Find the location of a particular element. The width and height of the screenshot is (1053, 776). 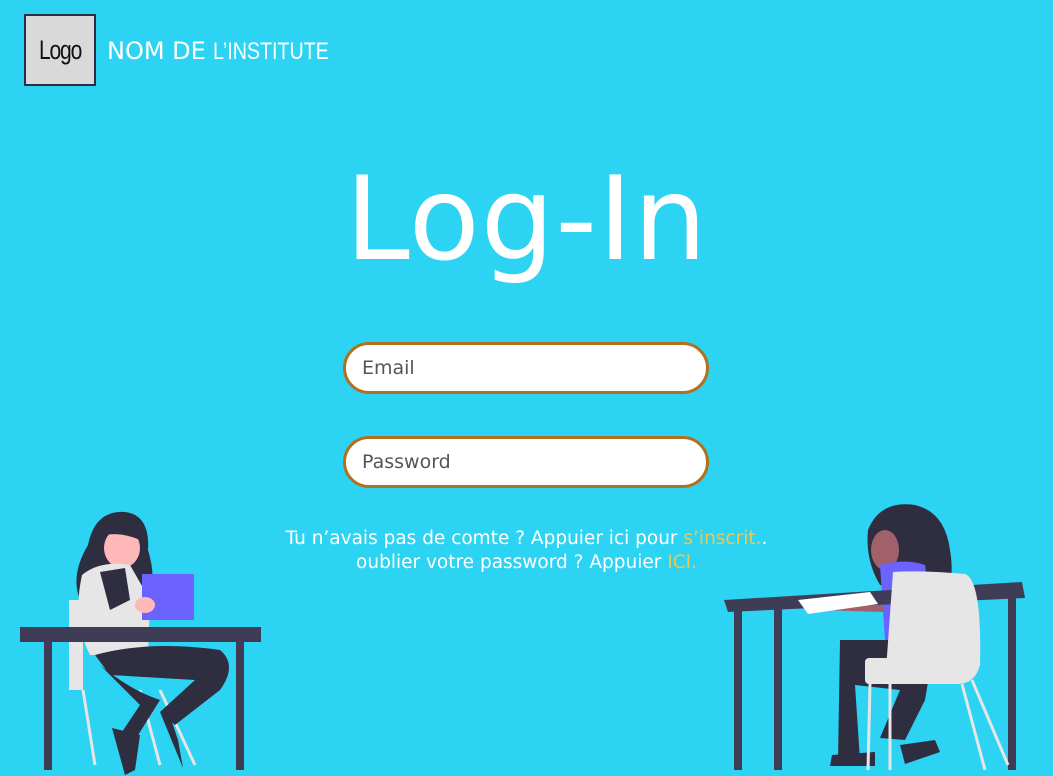

student-writing-illustration is located at coordinates (874, 637).